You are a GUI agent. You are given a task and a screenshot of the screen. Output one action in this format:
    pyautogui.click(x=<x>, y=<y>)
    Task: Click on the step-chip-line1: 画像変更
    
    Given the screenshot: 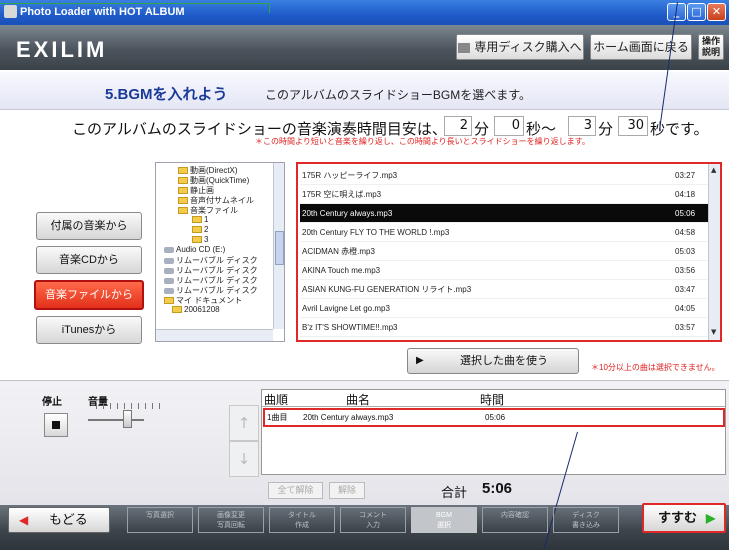 What is the action you would take?
    pyautogui.click(x=231, y=515)
    